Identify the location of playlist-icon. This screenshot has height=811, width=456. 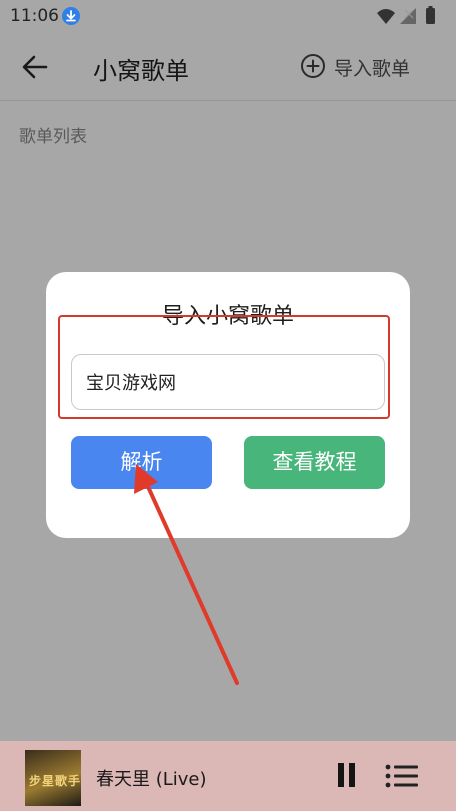
(402, 776).